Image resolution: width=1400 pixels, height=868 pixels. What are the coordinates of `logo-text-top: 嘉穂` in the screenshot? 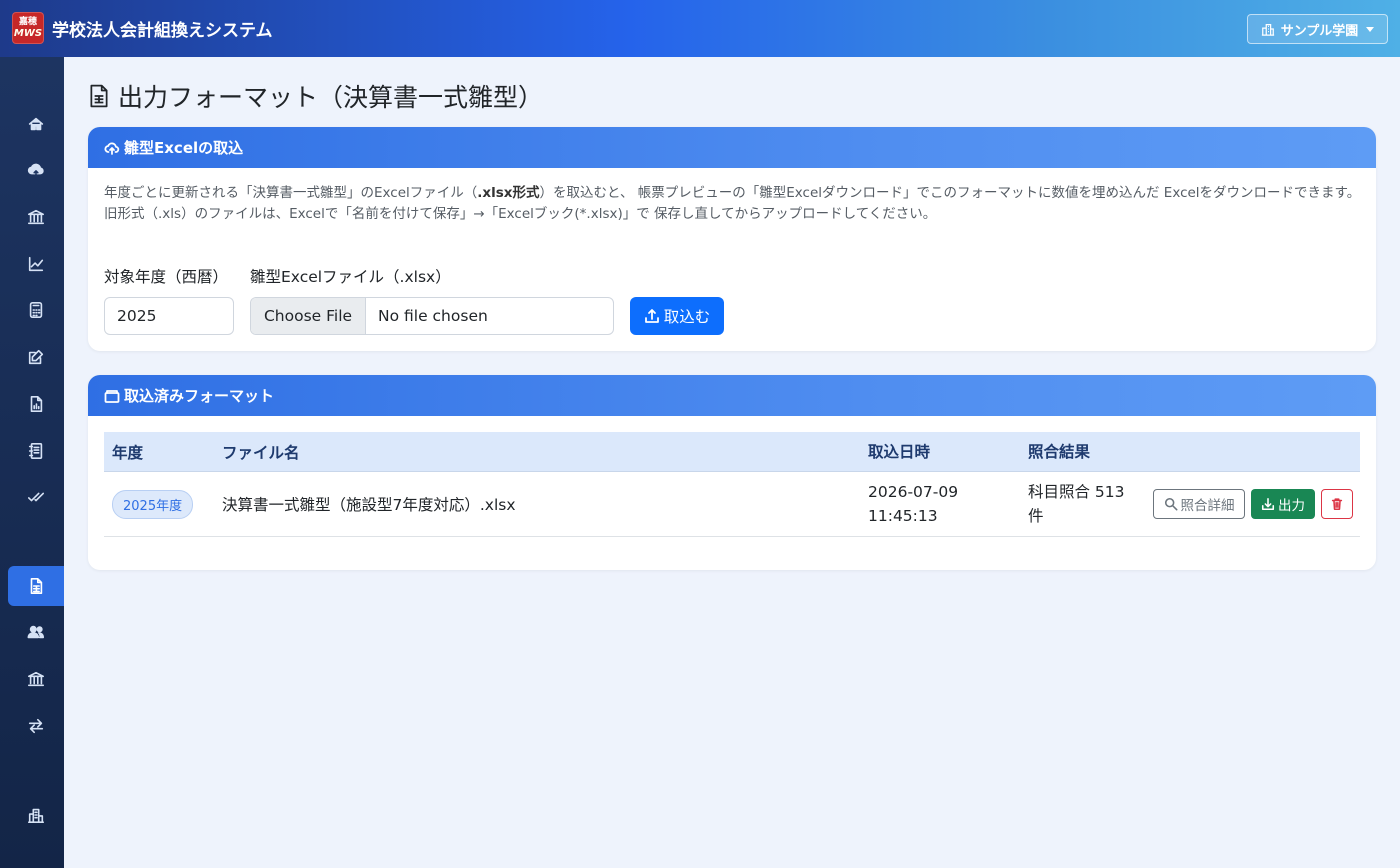 It's located at (27, 22).